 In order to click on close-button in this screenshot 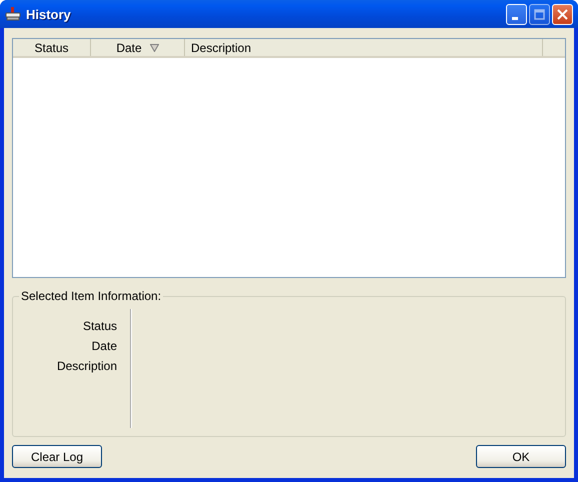, I will do `click(562, 14)`.